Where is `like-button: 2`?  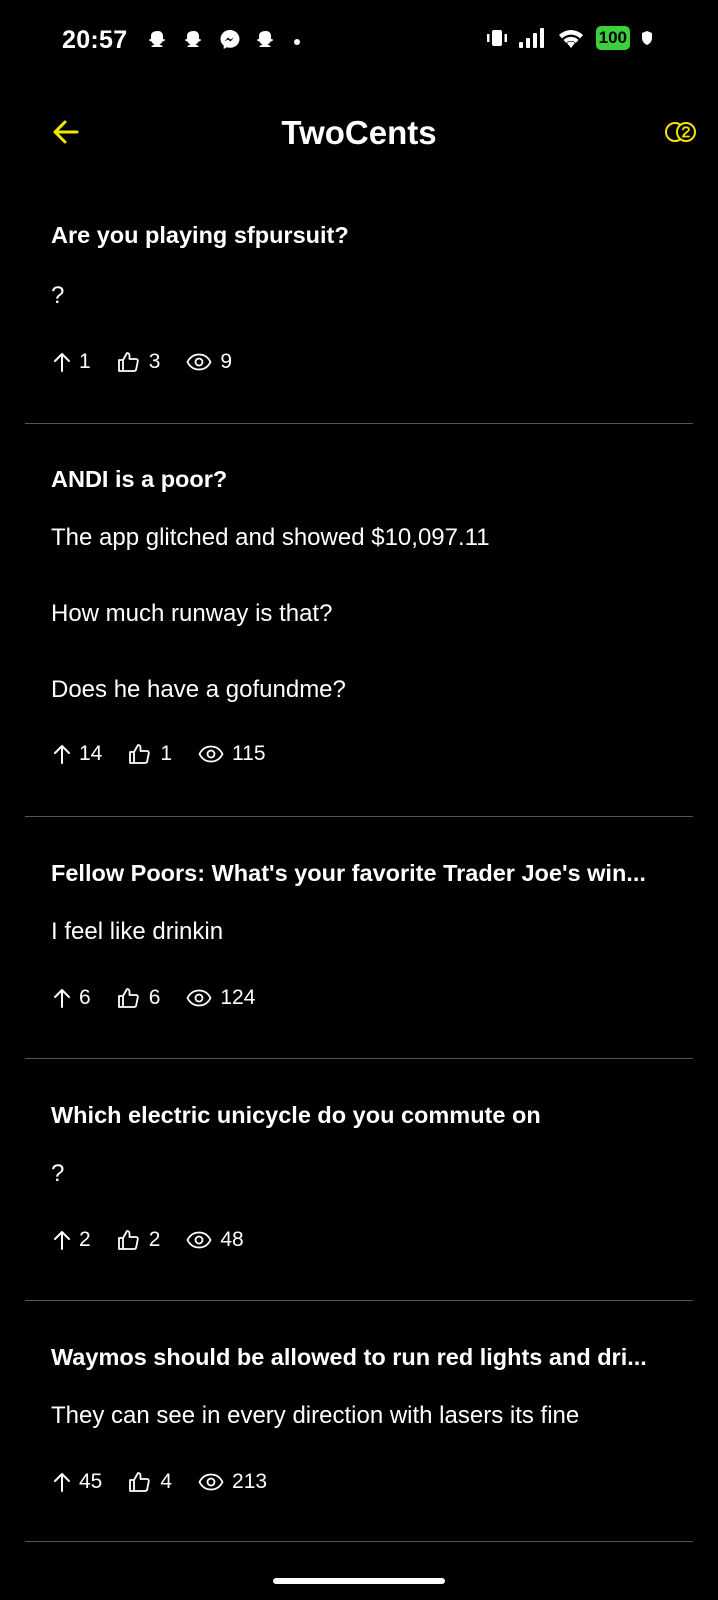 like-button: 2 is located at coordinates (139, 1240).